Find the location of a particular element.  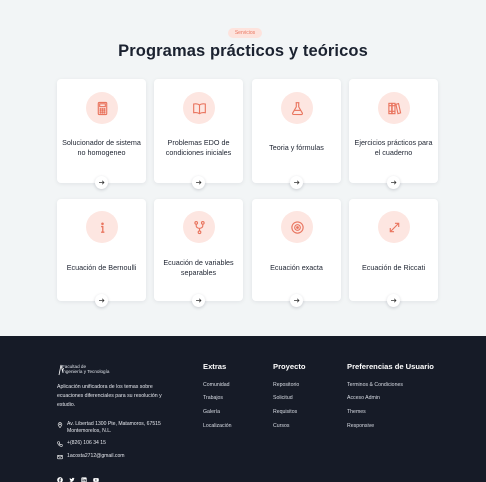

twitter-icon is located at coordinates (72, 476).